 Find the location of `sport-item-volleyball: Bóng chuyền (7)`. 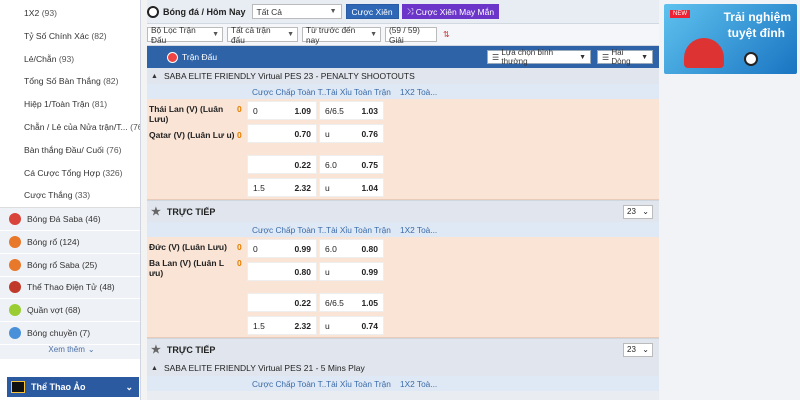

sport-item-volleyball: Bóng chuyền (7) is located at coordinates (70, 333).